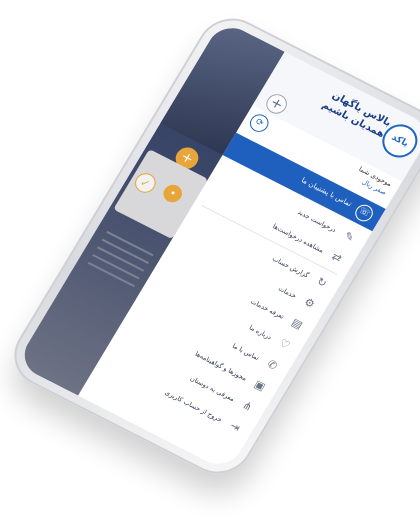 The height and width of the screenshot is (523, 420). I want to click on menu-item-label: تماس با ما, so click(245, 351).